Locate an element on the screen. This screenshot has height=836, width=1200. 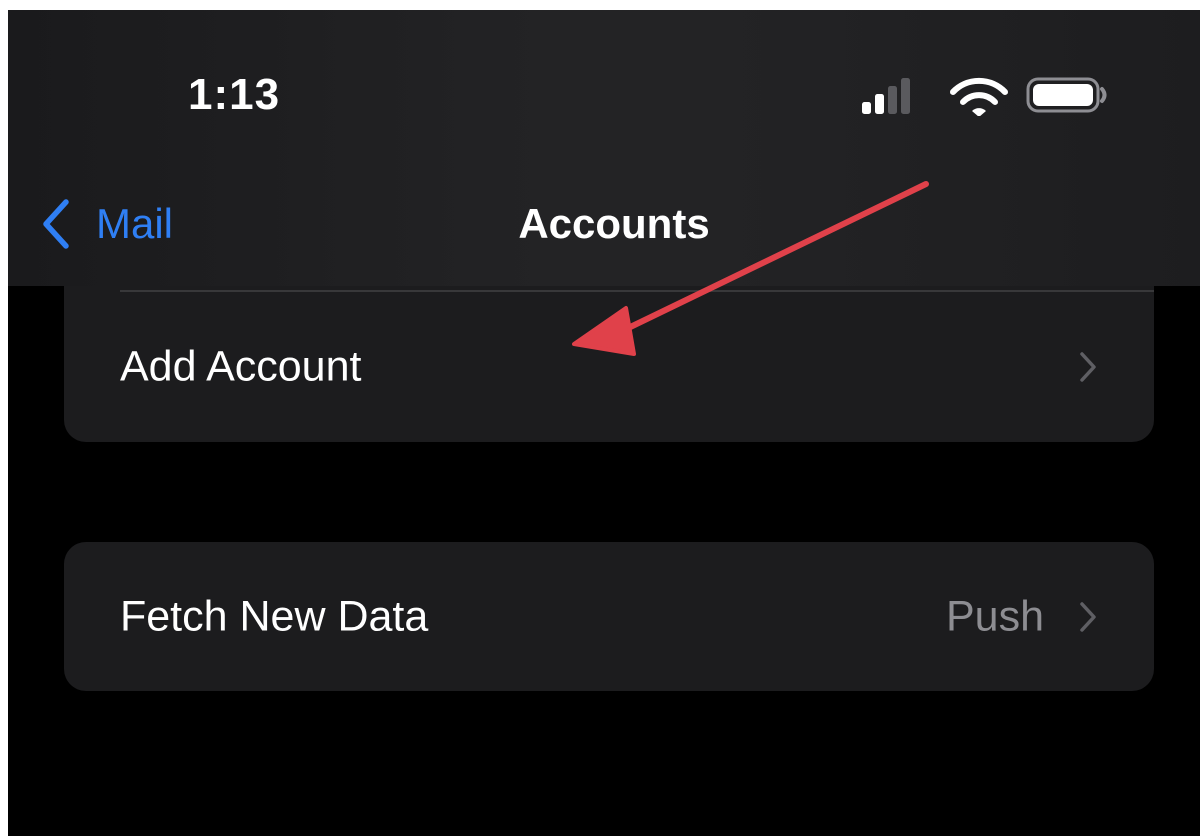
wifi-icon is located at coordinates (979, 96).